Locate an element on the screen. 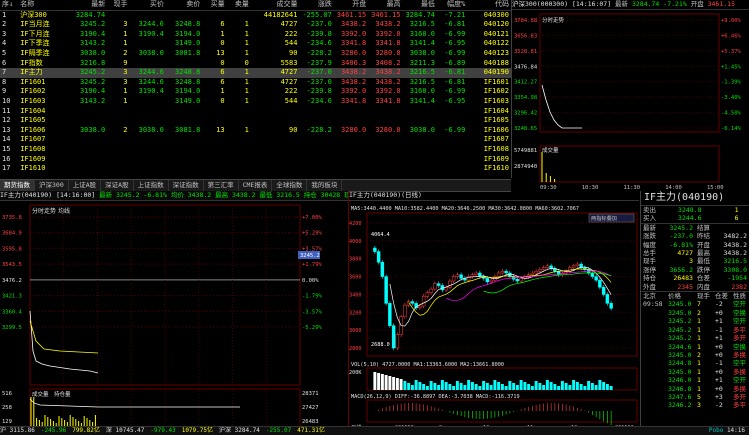 This screenshot has height=435, width=749. tab-2: 上证A股 is located at coordinates (85, 185).